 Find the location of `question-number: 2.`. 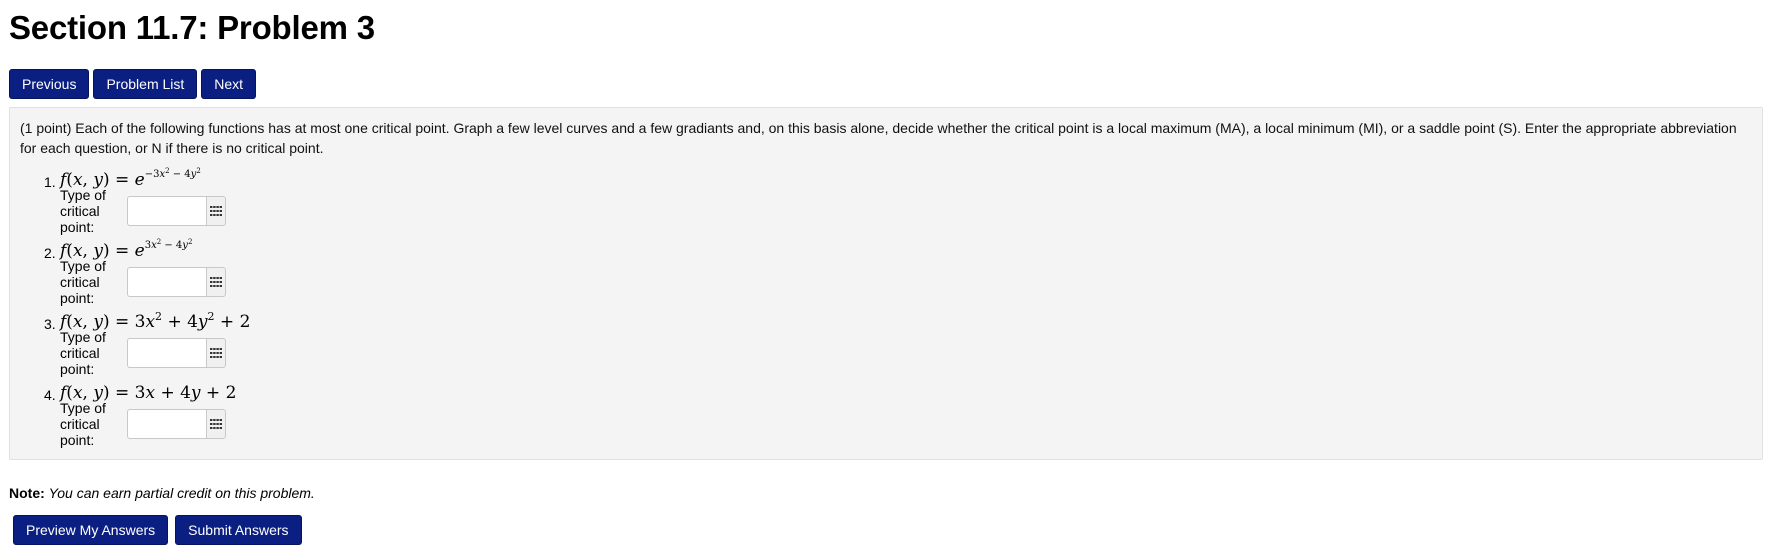

question-number: 2. is located at coordinates (50, 253).